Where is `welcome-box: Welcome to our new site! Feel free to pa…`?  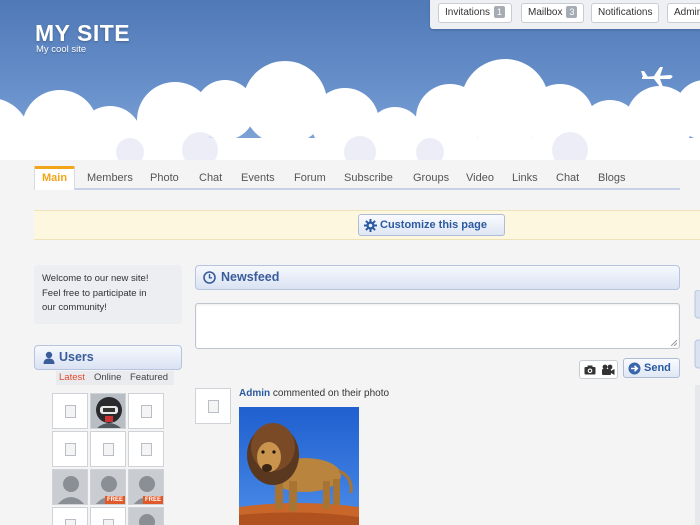 welcome-box: Welcome to our new site! Feel free to pa… is located at coordinates (108, 294).